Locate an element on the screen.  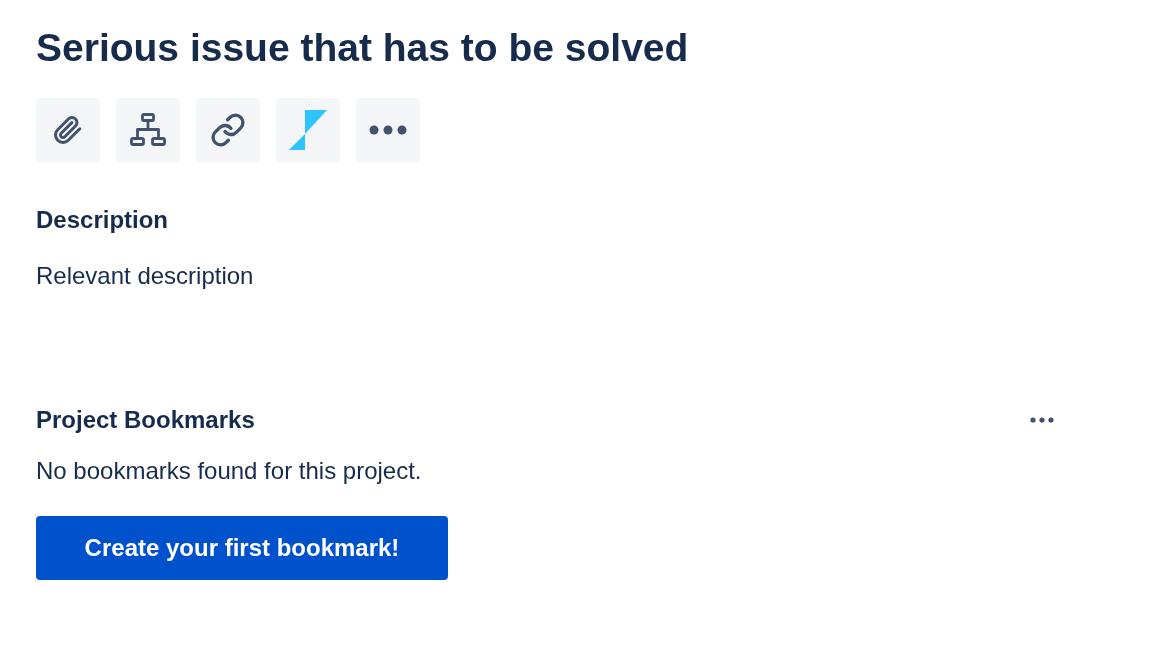
more-button is located at coordinates (388, 130).